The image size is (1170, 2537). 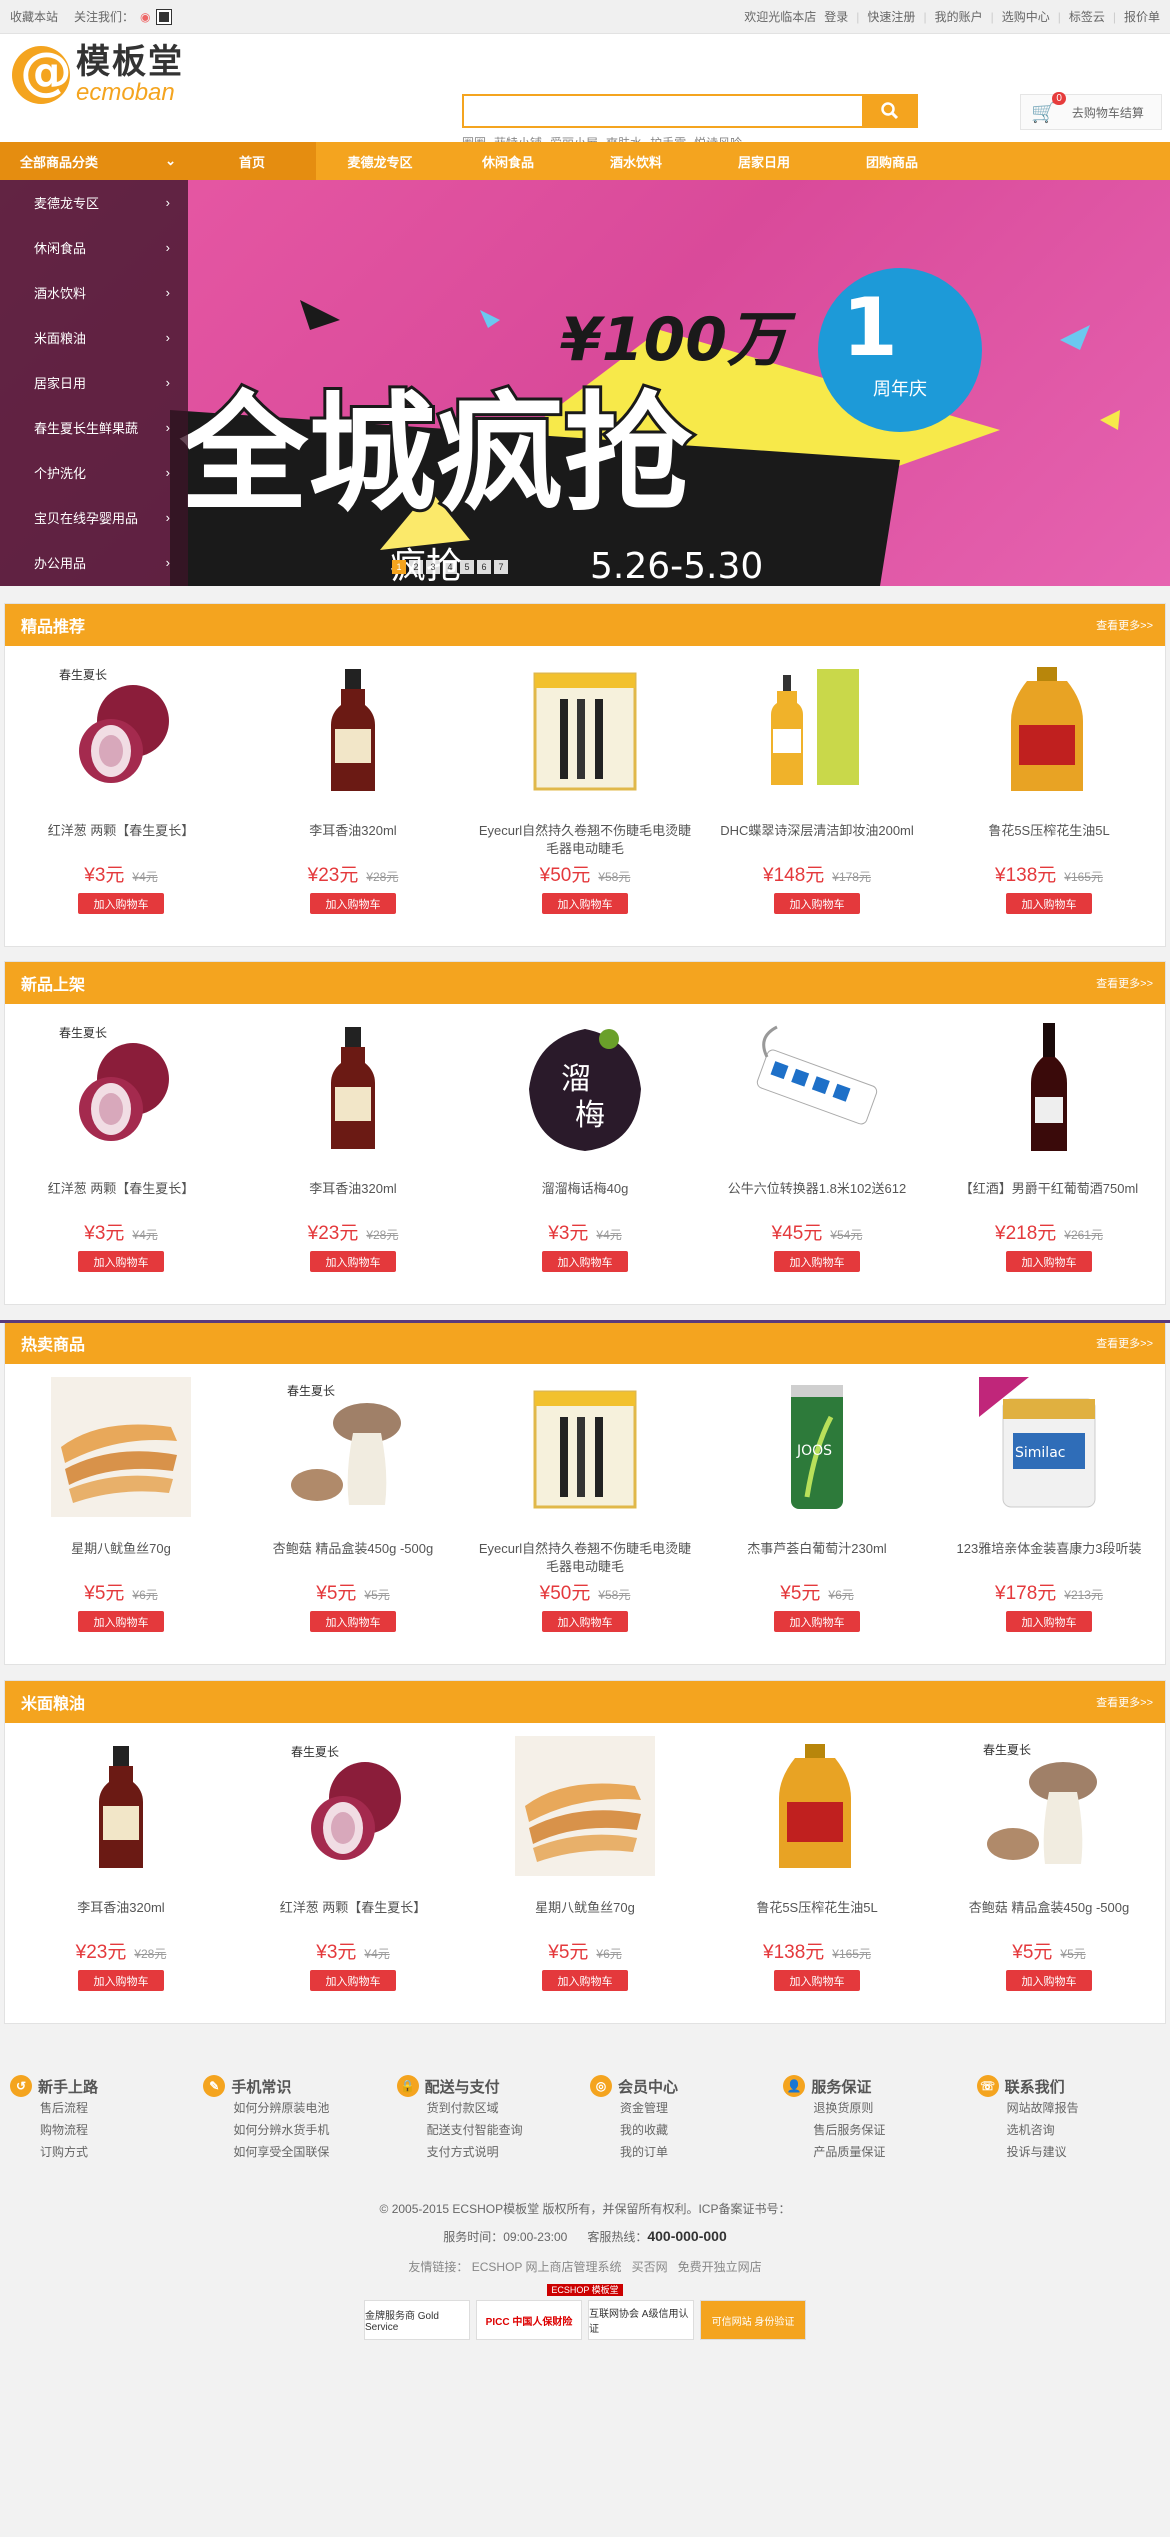 I want to click on badge-picc: PICC 中国人保财险, so click(x=529, y=2320).